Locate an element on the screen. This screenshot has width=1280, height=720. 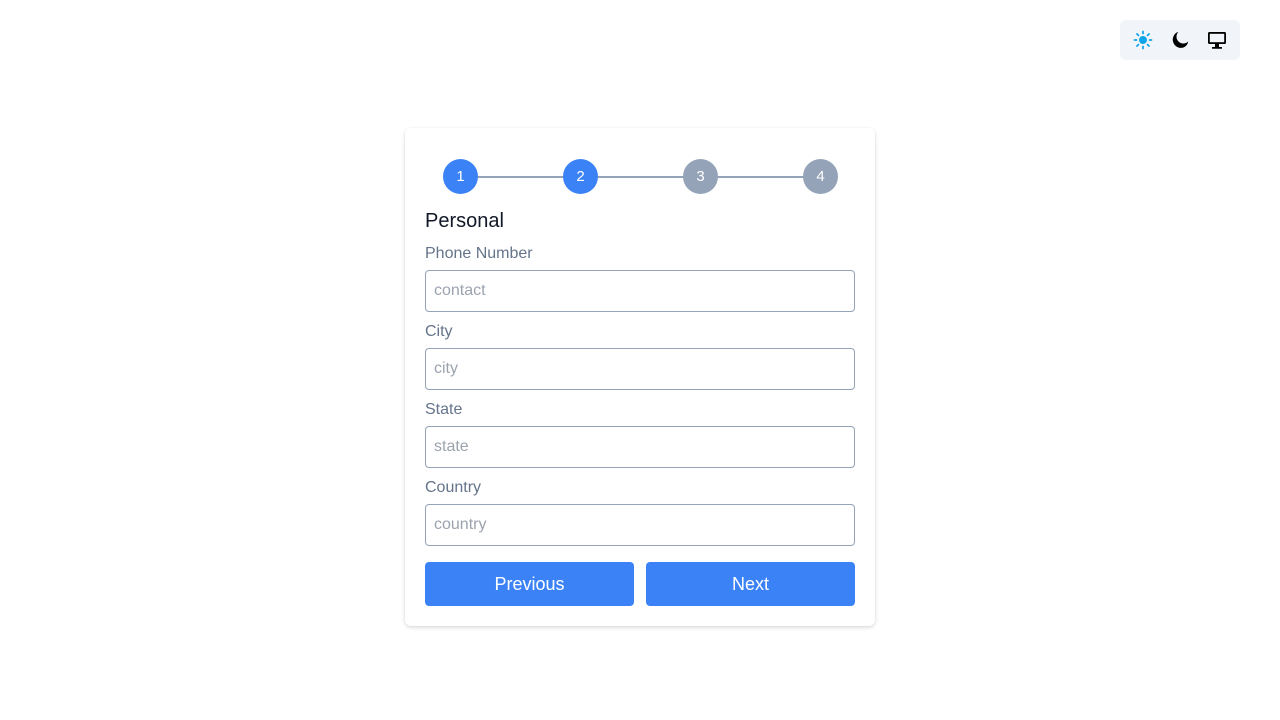
dark-theme-button is located at coordinates (1180, 40).